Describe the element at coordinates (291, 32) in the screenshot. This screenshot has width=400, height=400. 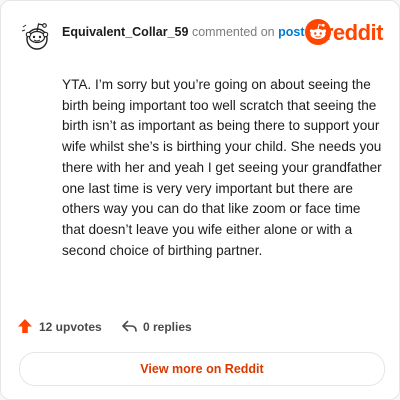
I see `post-link: post` at that location.